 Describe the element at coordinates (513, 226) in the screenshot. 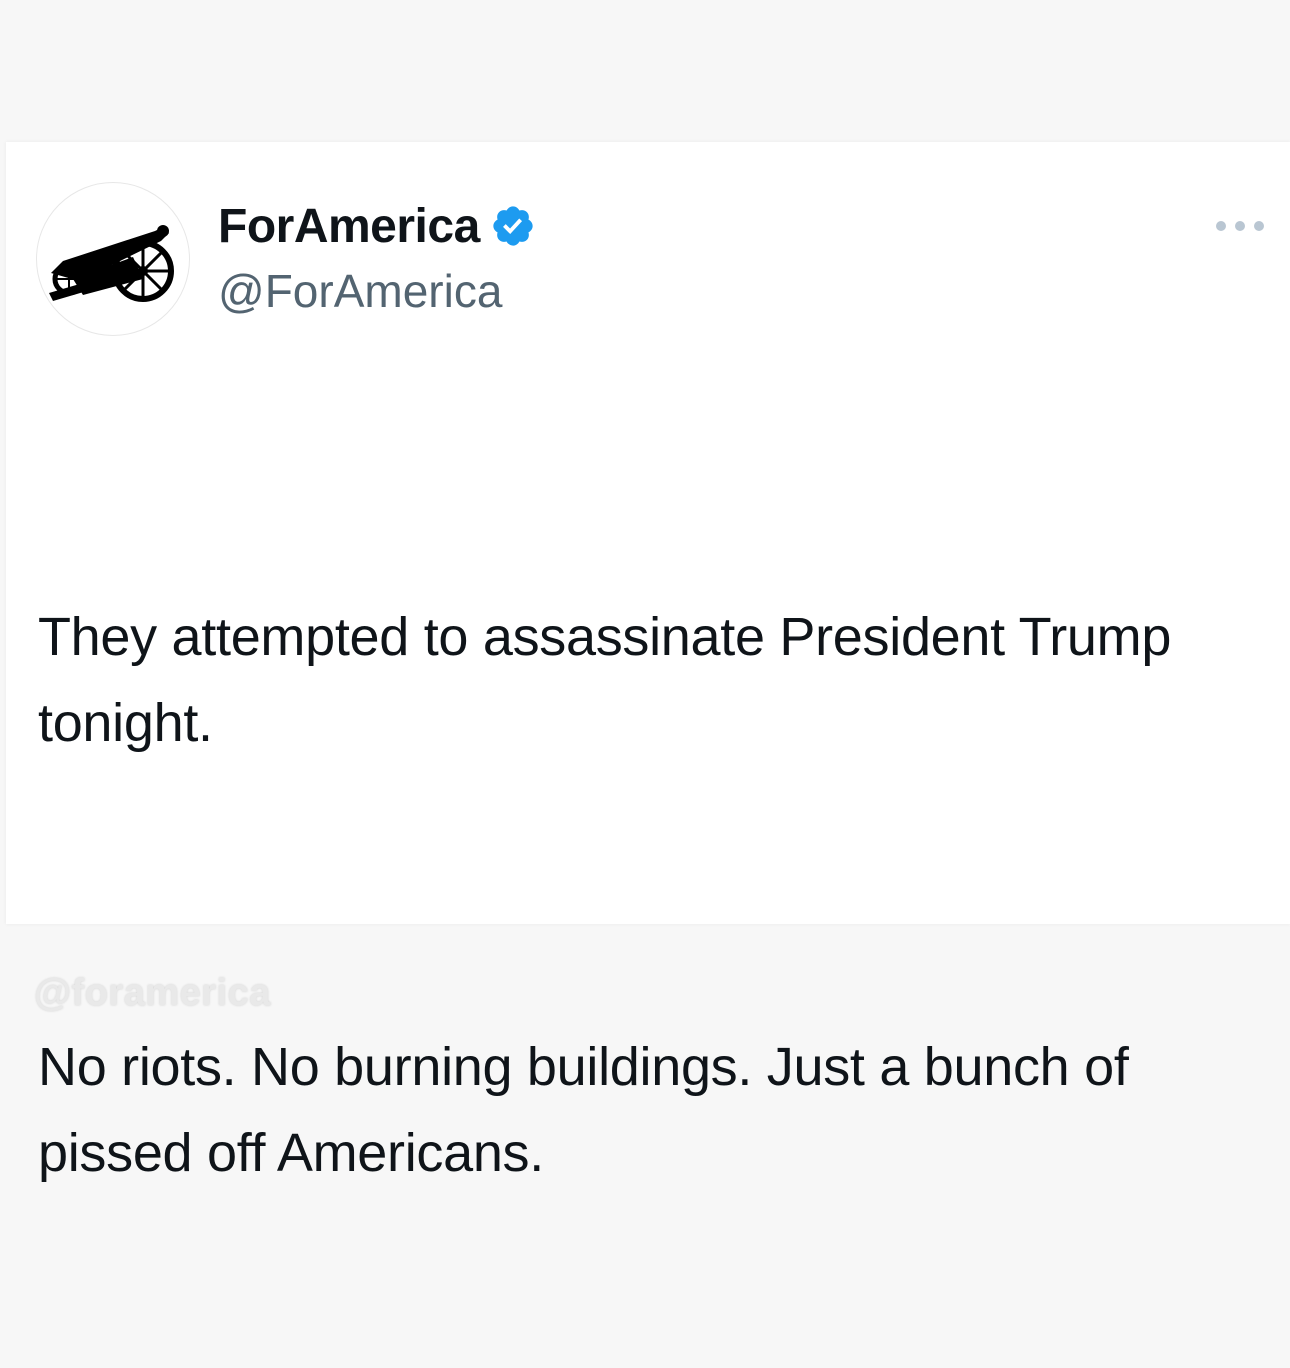

I see `verified-badge-icon` at that location.